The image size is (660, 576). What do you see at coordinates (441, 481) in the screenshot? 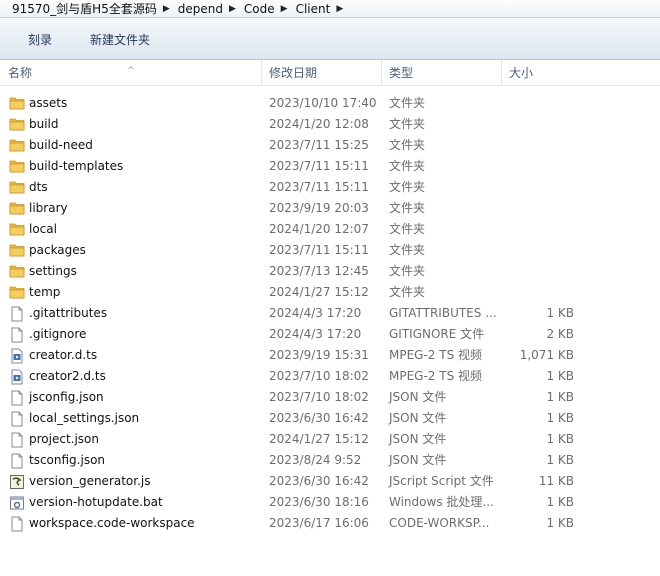
I see `file-type: JScript Script 文件` at bounding box center [441, 481].